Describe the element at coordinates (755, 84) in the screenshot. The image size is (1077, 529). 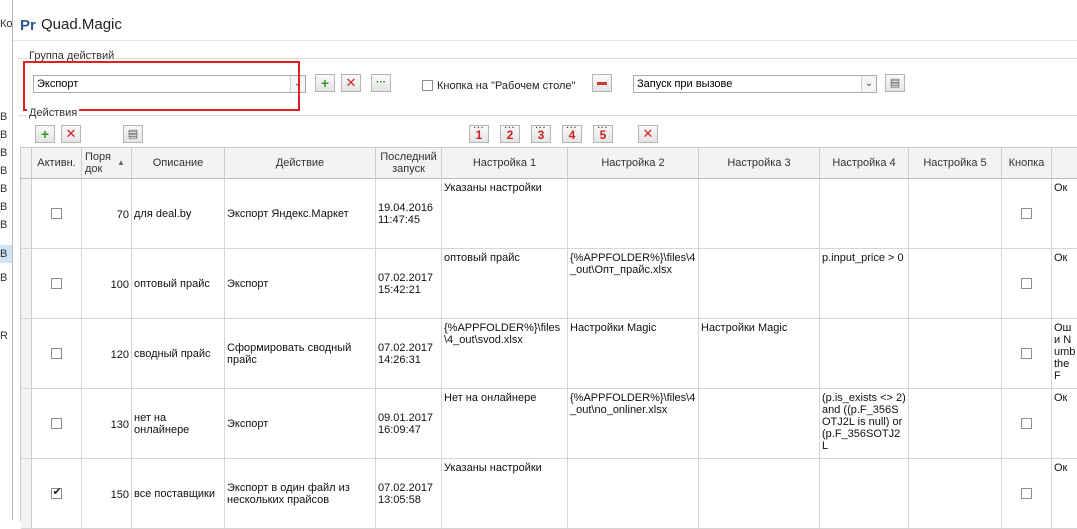
I see `launch-mode-combo: Запуск при вызове ⌄` at that location.